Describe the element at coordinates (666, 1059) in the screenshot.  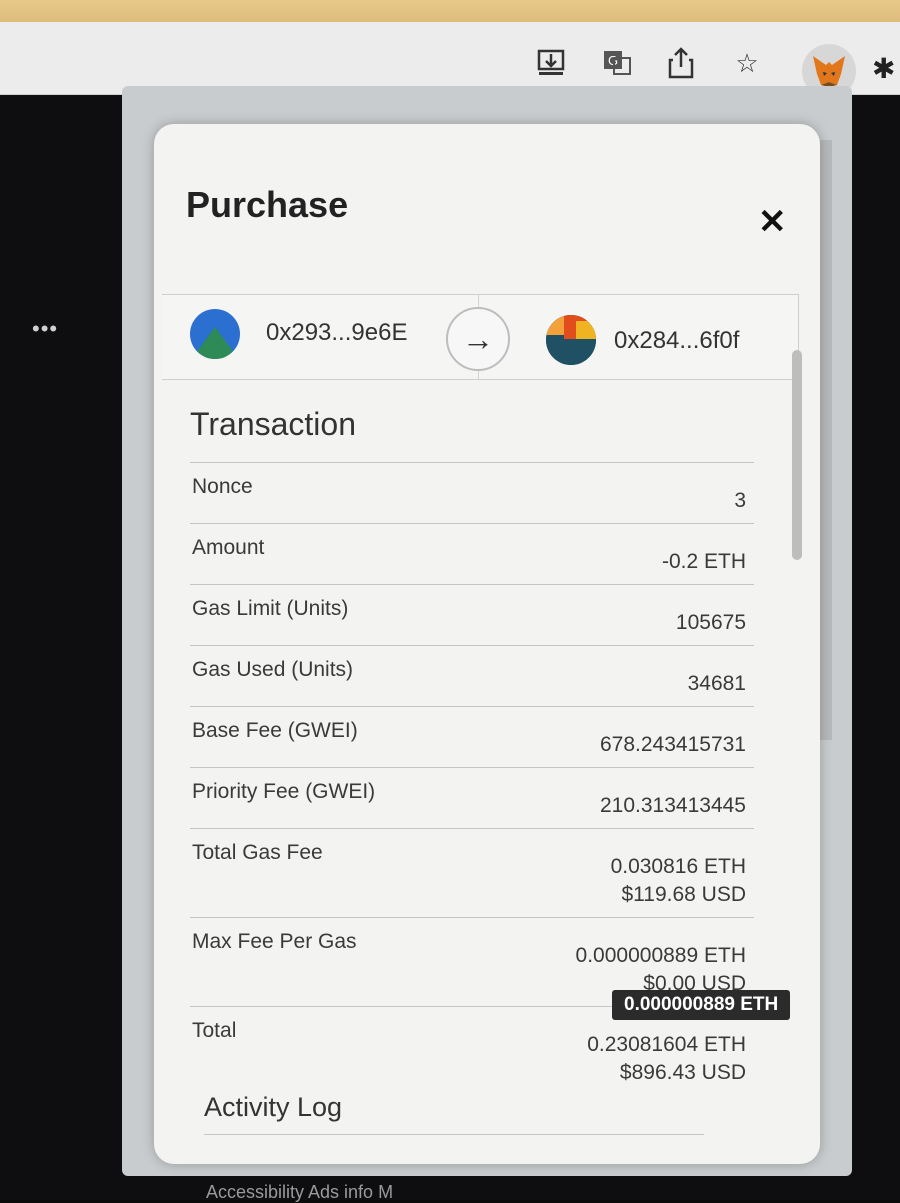
I see `row-value: 0.23081604 ETH $896.43 USD` at that location.